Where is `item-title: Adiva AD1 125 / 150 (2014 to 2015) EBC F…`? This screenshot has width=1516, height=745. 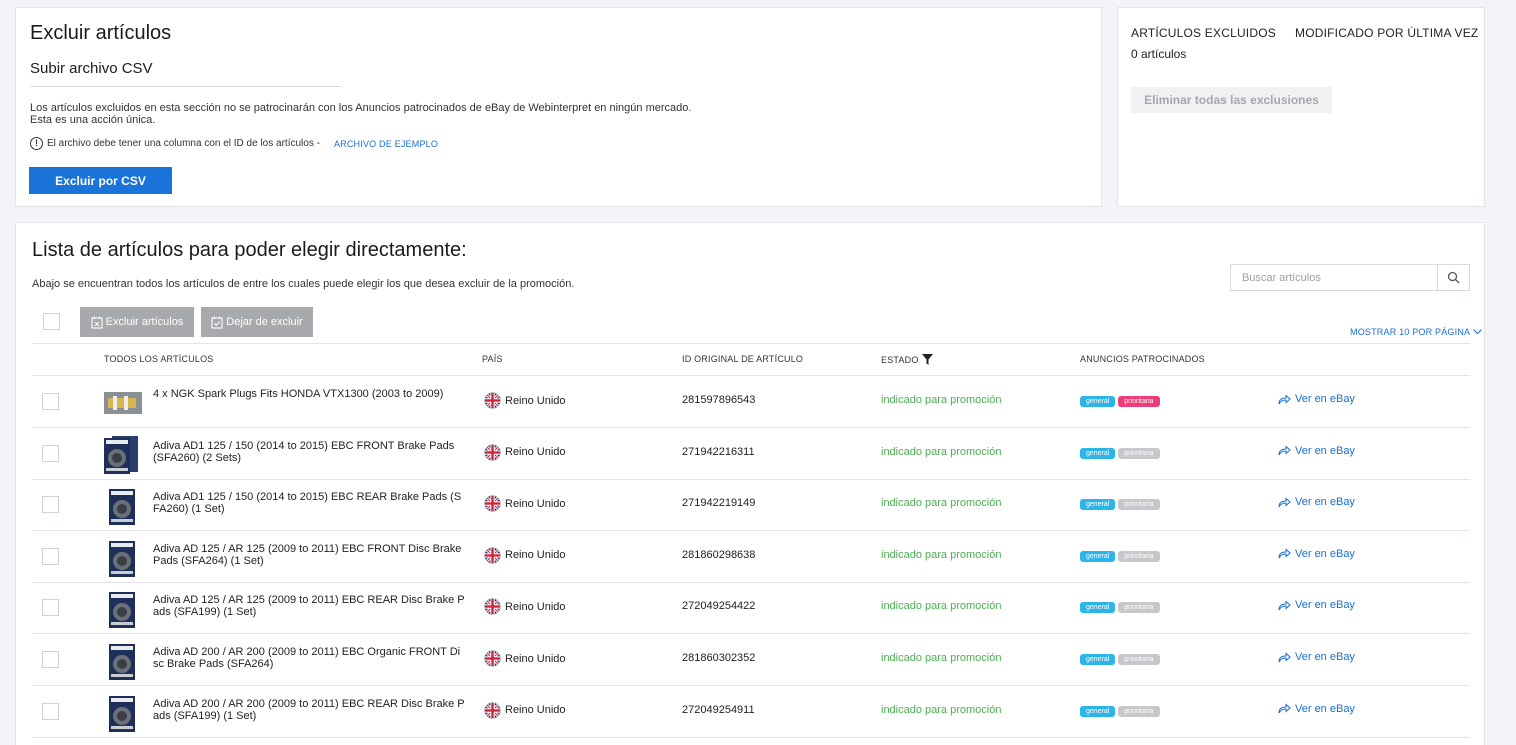 item-title: Adiva AD1 125 / 150 (2014 to 2015) EBC F… is located at coordinates (304, 451).